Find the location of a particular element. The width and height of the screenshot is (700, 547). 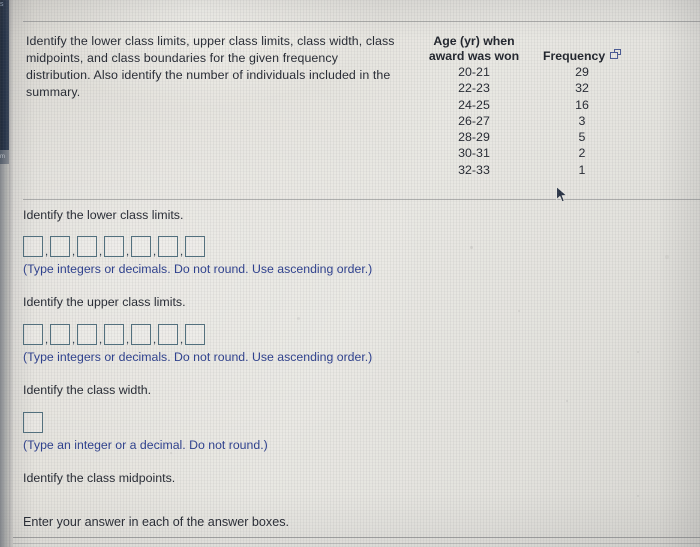

table-cell-frequency: 2 is located at coordinates (582, 153).